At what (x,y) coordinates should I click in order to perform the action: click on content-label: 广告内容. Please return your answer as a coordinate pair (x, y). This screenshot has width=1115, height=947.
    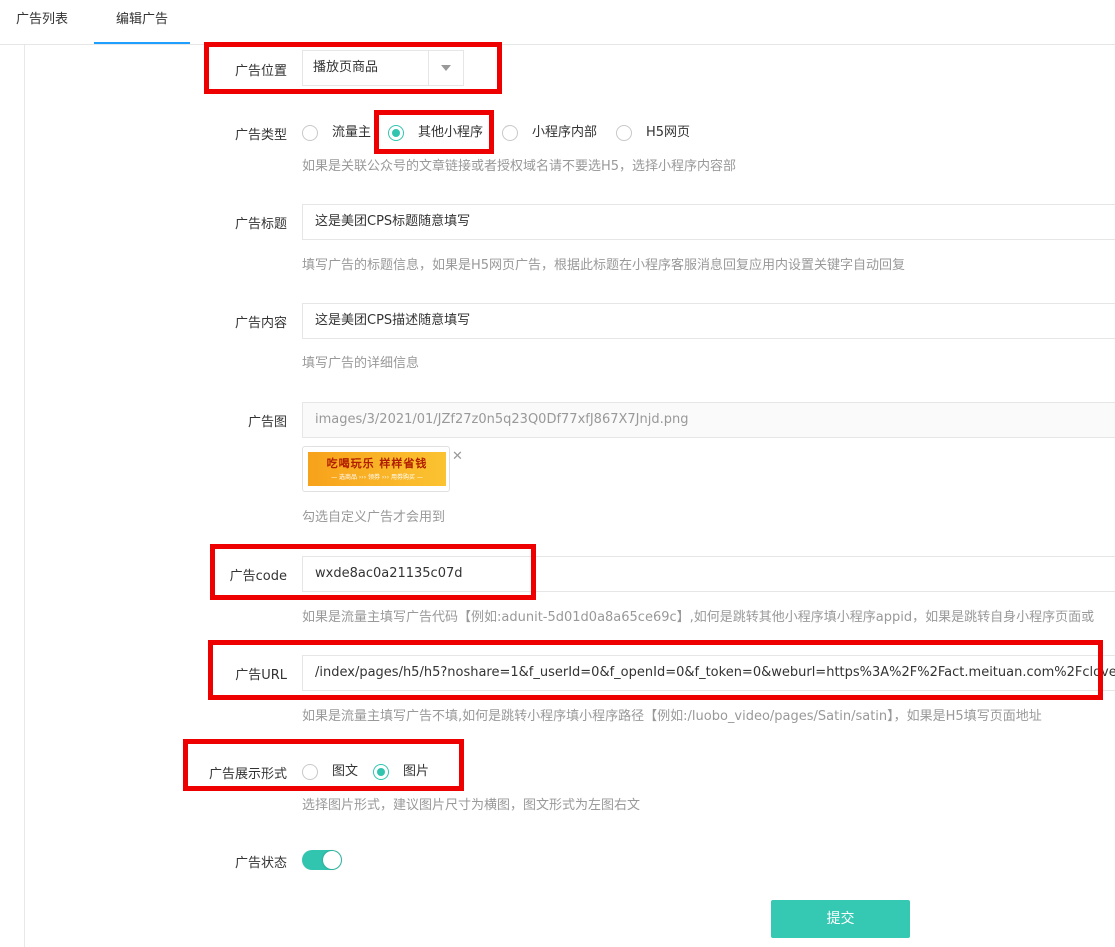
    Looking at the image, I should click on (260, 323).